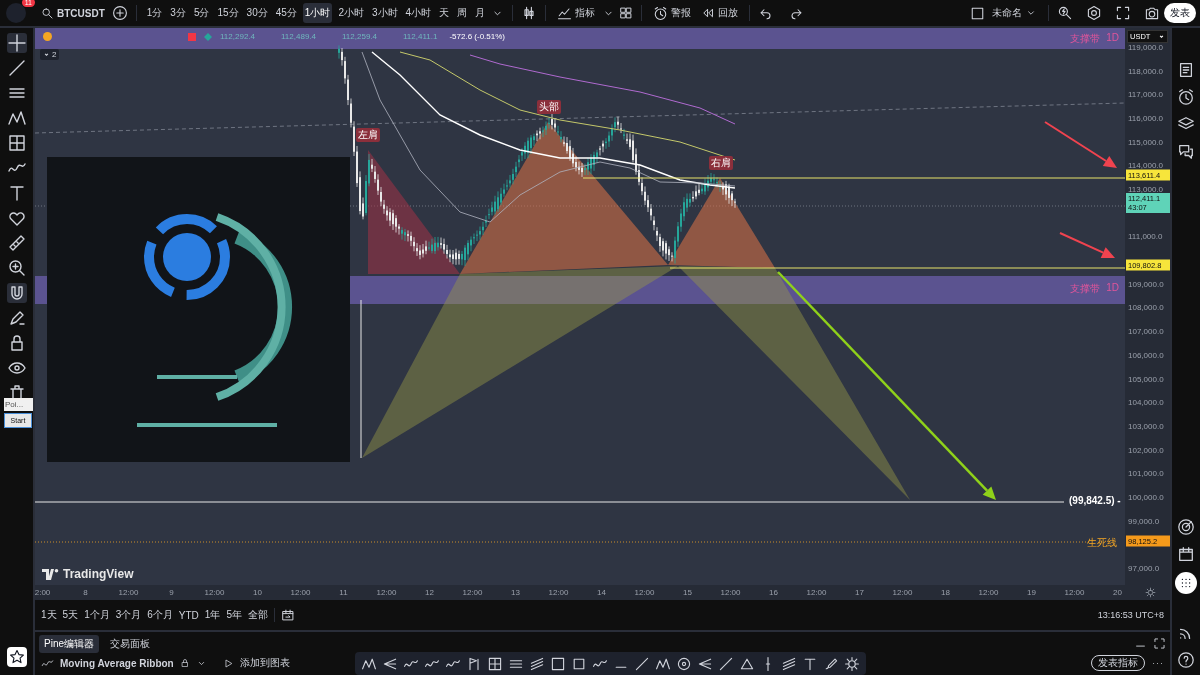  I want to click on price-tick: 101,000.0, so click(1146, 473).